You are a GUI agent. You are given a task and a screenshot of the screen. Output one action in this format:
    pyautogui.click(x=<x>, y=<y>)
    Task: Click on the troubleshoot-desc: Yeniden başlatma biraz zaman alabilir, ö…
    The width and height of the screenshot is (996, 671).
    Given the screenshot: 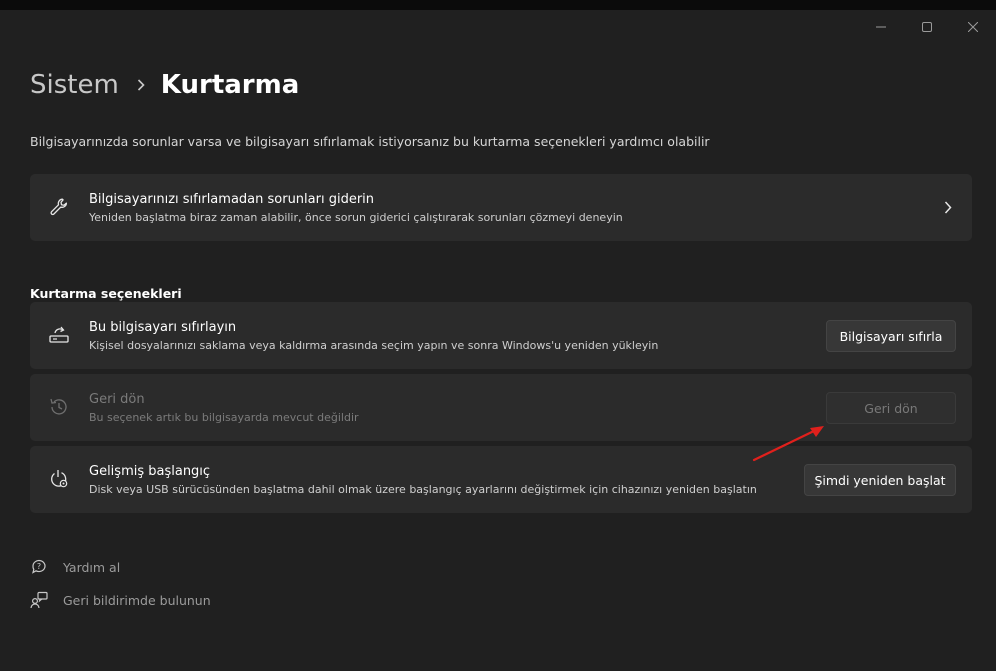 What is the action you would take?
    pyautogui.click(x=356, y=217)
    